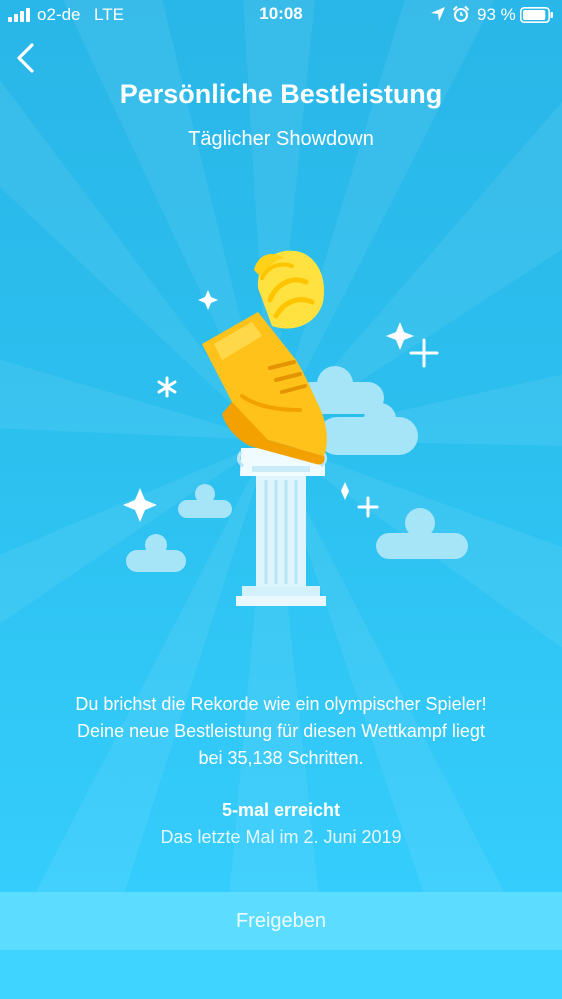  I want to click on chevron-left-icon, so click(25, 58).